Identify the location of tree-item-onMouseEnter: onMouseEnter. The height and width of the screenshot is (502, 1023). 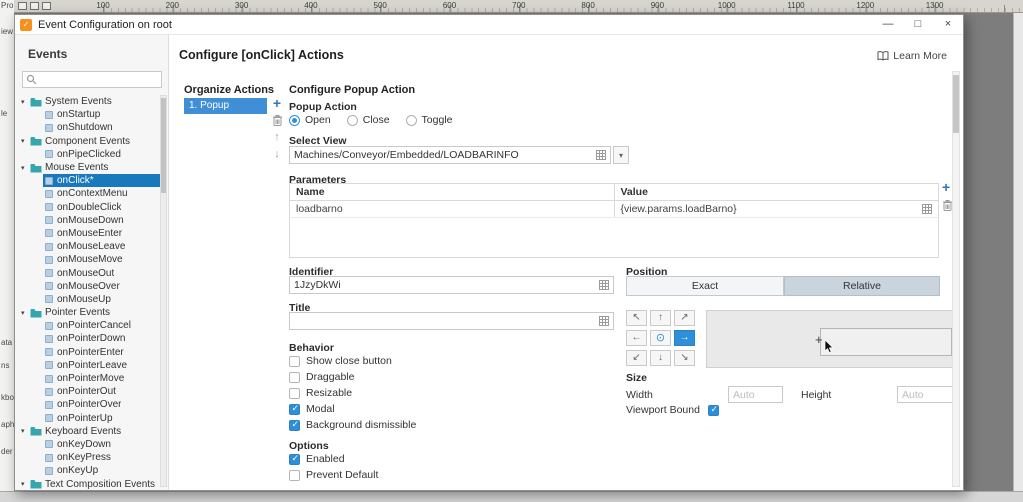
(102, 233).